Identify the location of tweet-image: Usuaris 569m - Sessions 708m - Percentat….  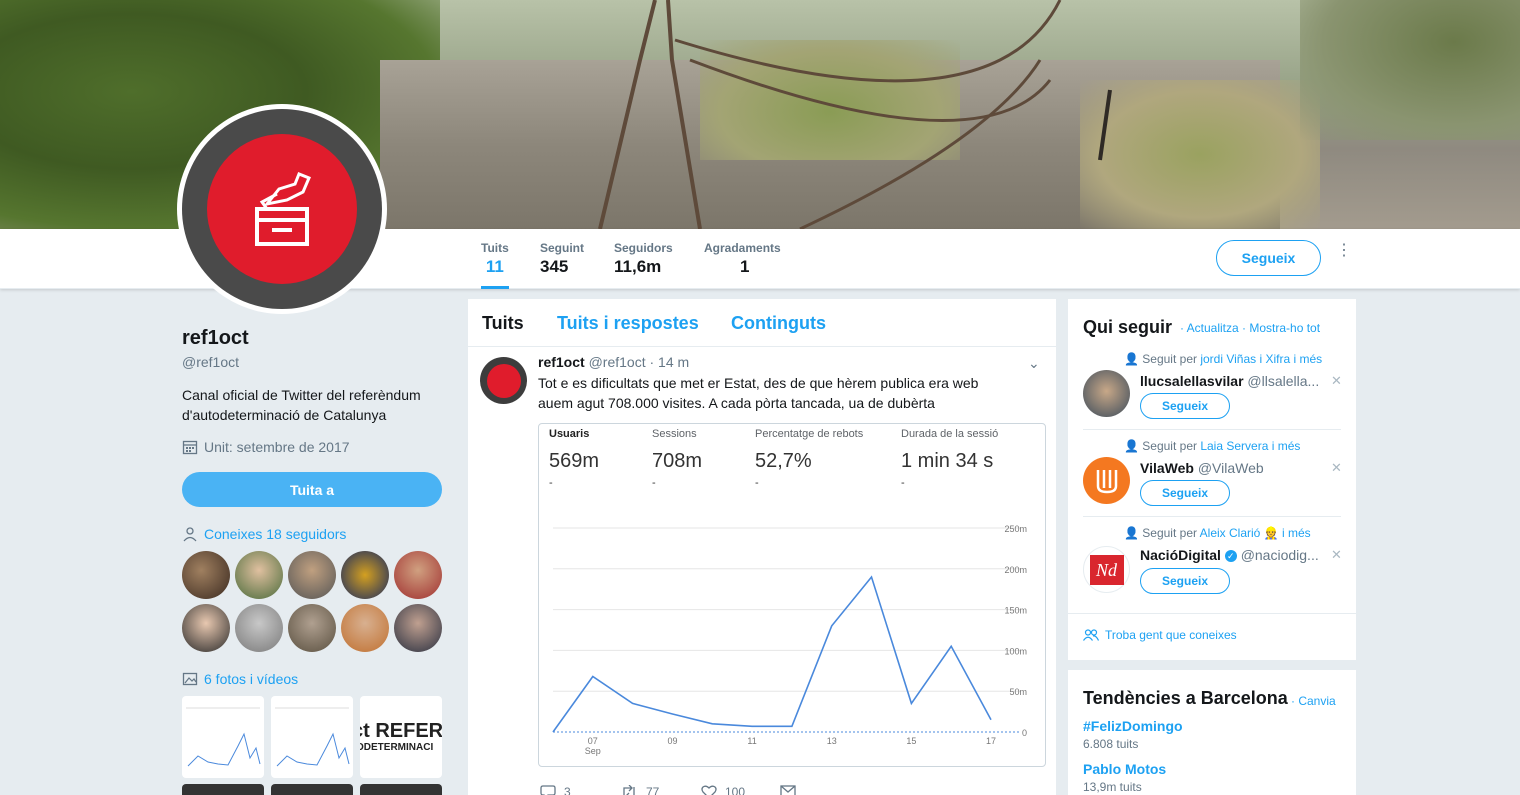
(792, 595).